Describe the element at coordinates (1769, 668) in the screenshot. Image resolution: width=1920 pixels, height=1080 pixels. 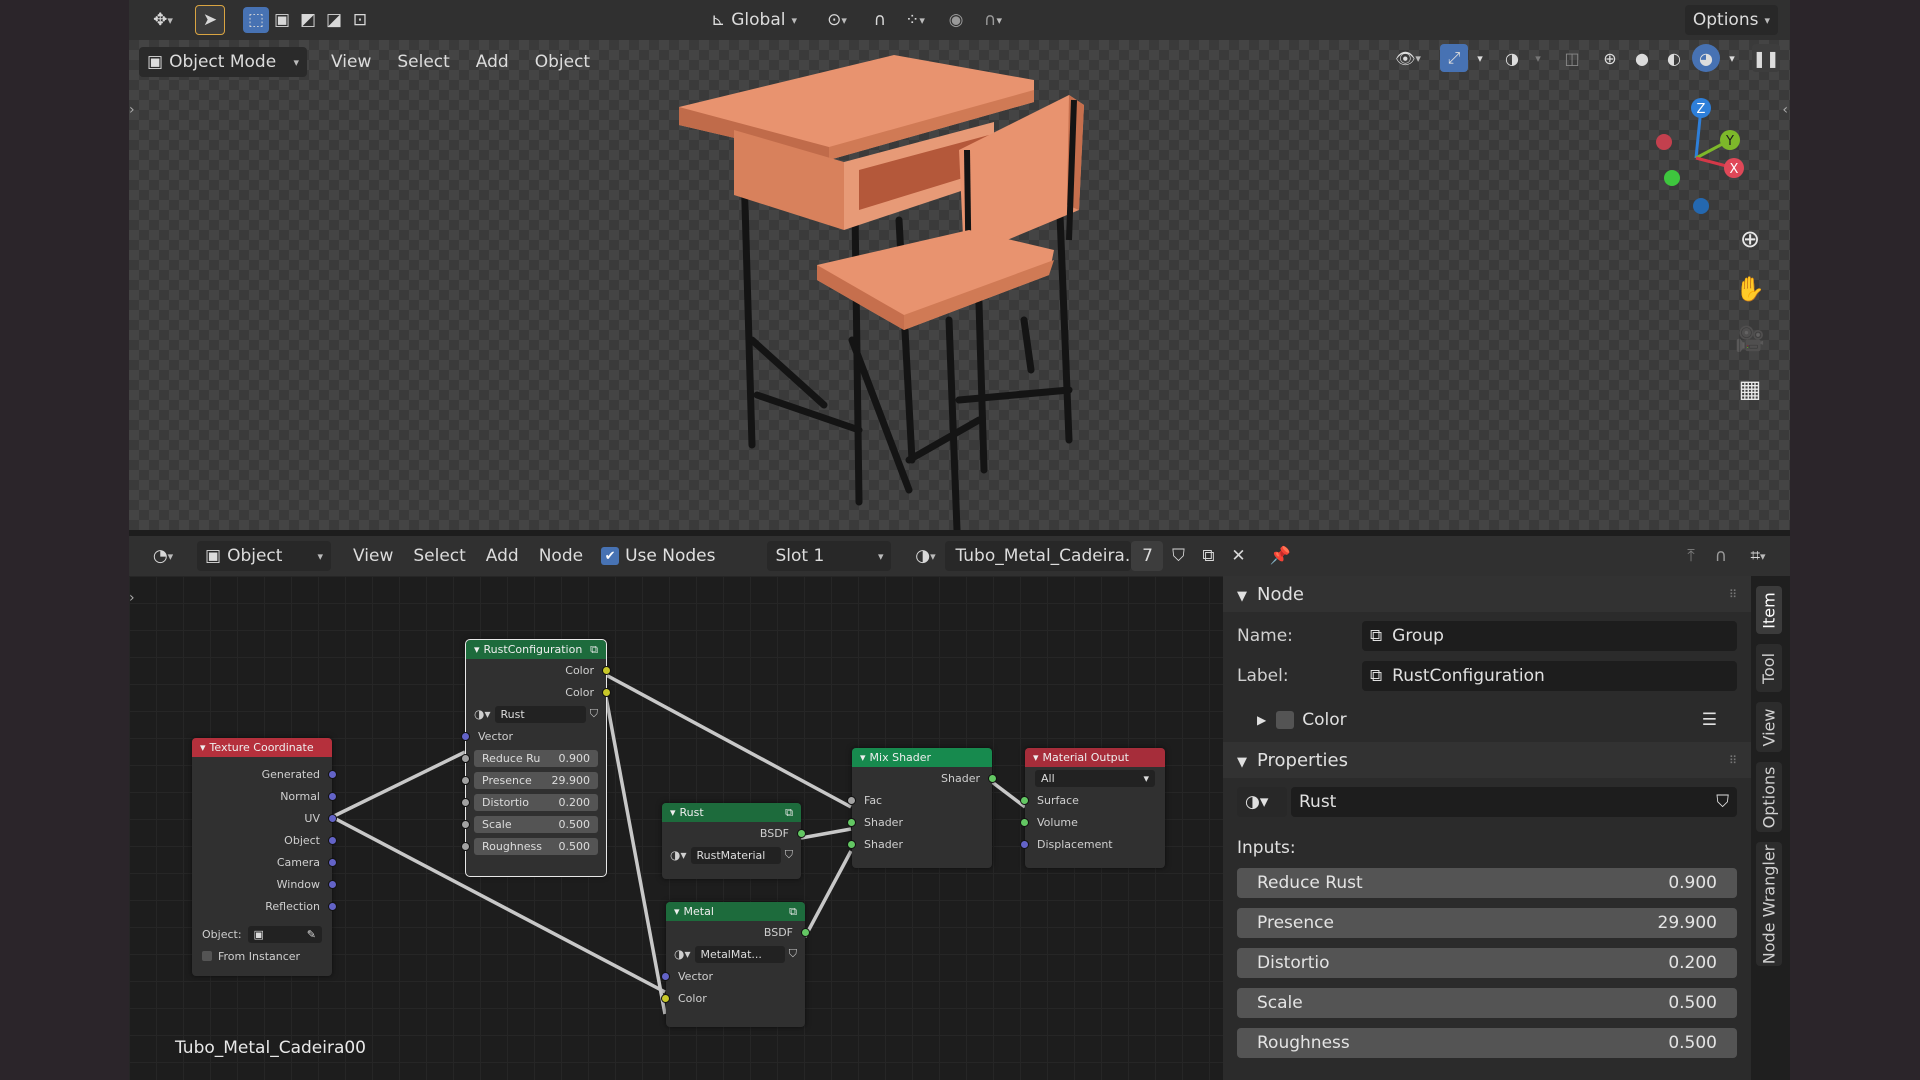
I see `tab-tool: Tool` at that location.